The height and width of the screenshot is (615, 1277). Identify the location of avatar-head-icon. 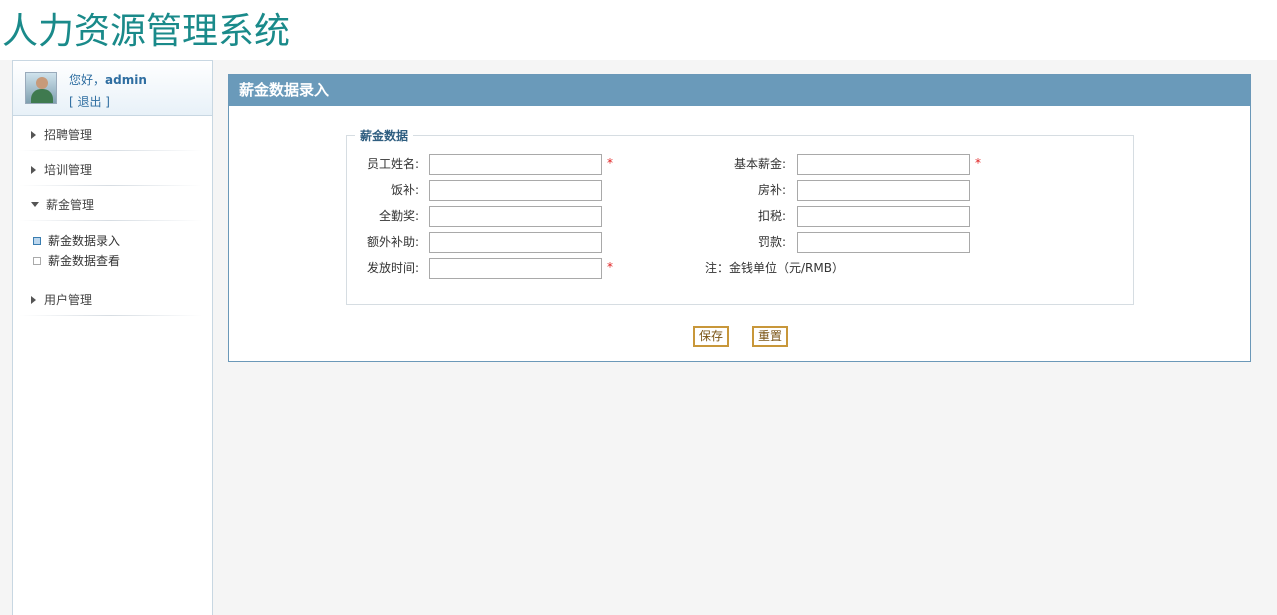
(42, 83).